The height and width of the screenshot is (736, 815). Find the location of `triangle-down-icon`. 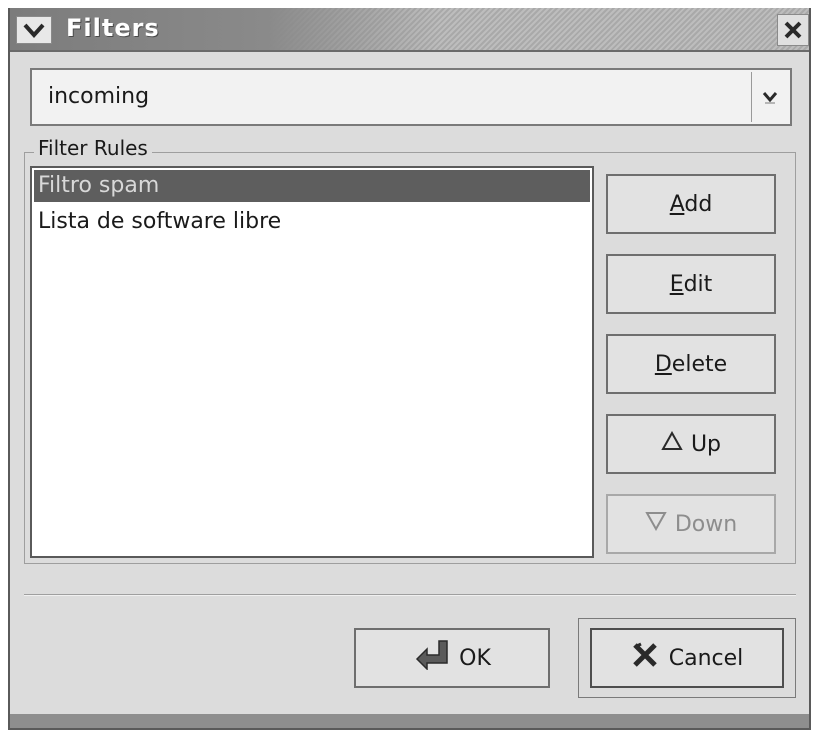

triangle-down-icon is located at coordinates (656, 524).